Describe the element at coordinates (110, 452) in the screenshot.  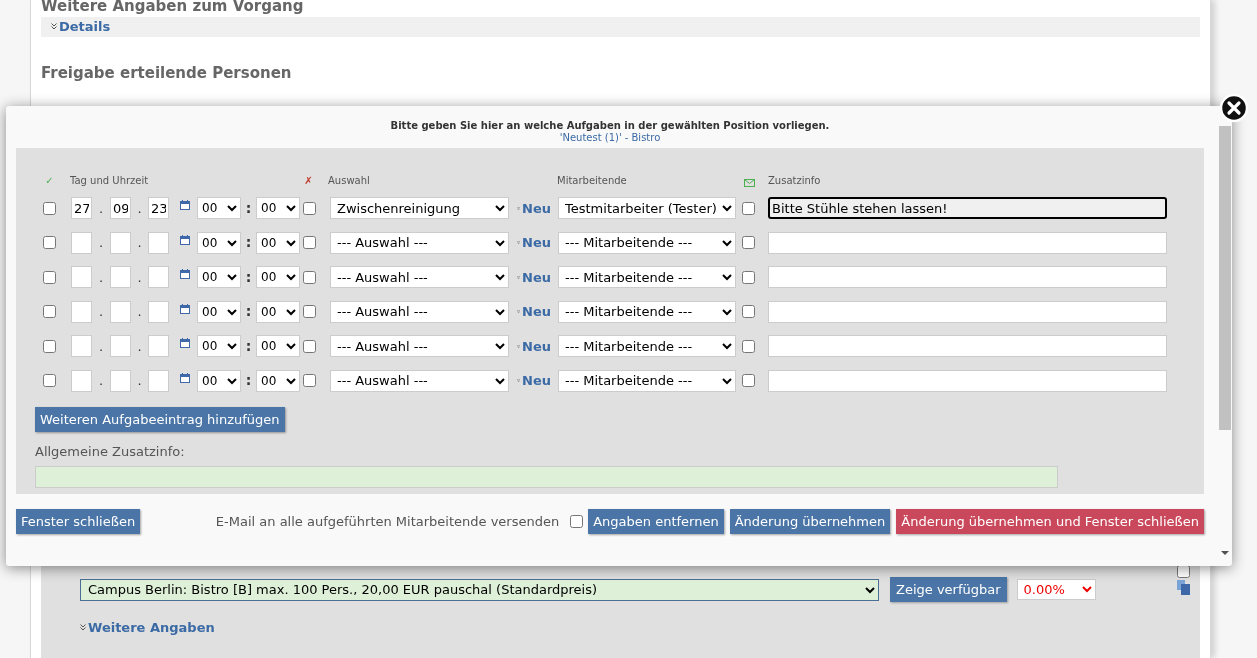
I see `field-label: Allgemeine Zusatzinfo:` at that location.